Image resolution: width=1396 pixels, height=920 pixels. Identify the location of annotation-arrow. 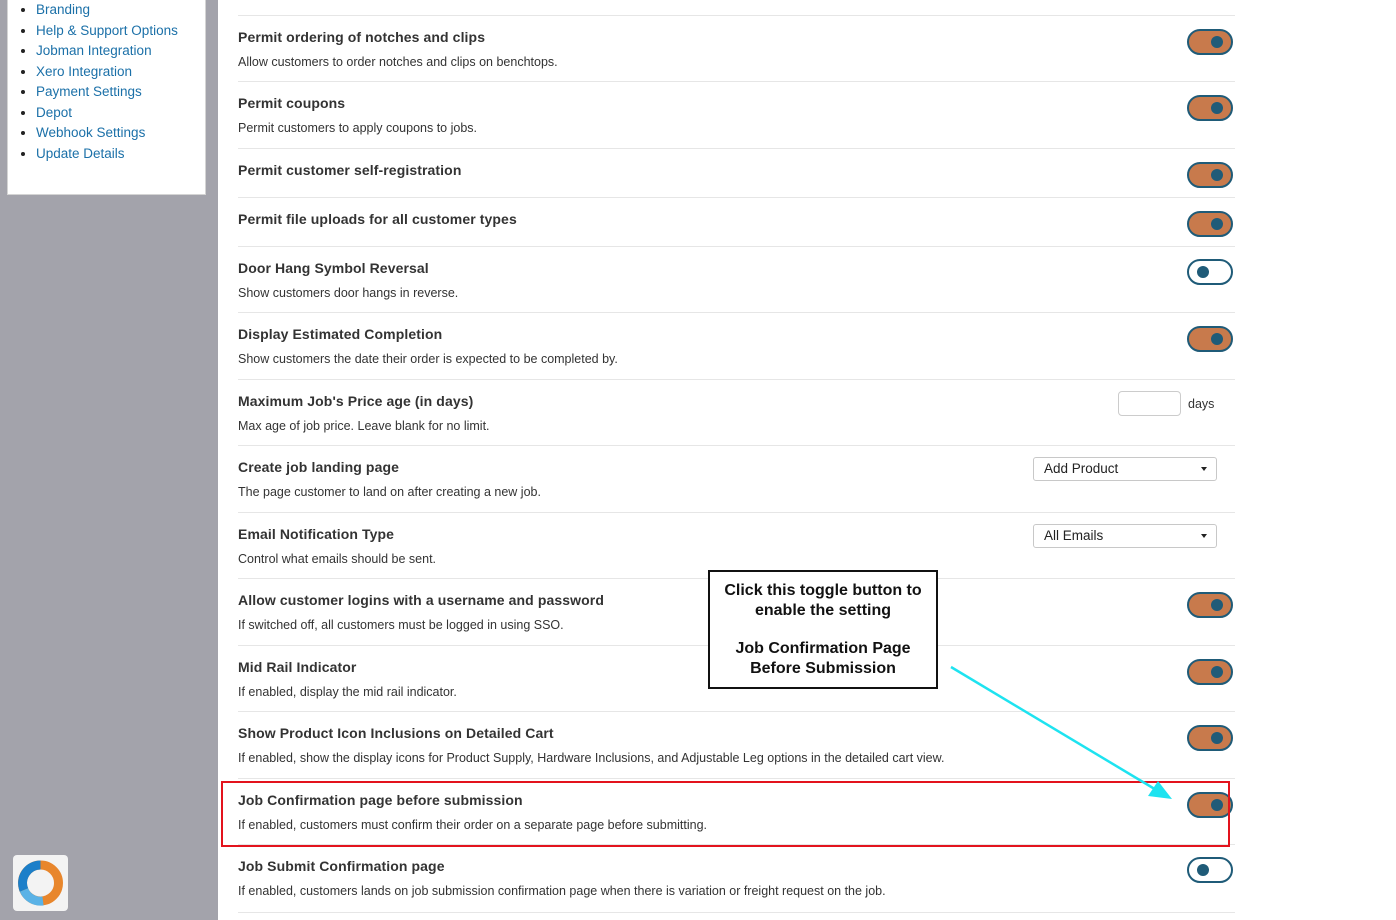
(1061, 732).